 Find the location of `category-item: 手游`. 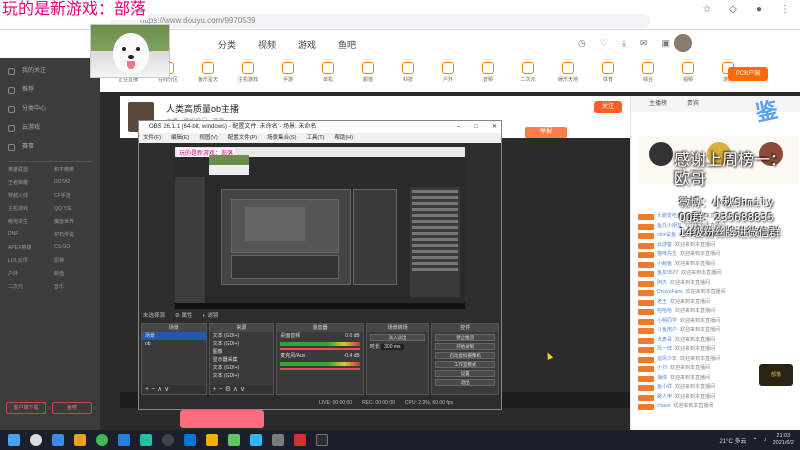

category-item: 手游 is located at coordinates (288, 75).